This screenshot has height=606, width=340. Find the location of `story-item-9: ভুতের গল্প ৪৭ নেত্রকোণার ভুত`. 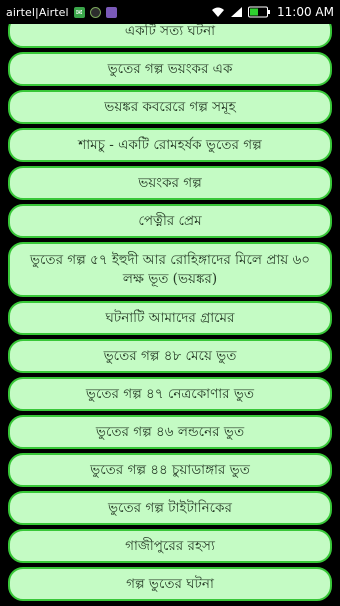

story-item-9: ভুতের গল্প ৪৭ নেত্রকোণার ভুত is located at coordinates (170, 394).